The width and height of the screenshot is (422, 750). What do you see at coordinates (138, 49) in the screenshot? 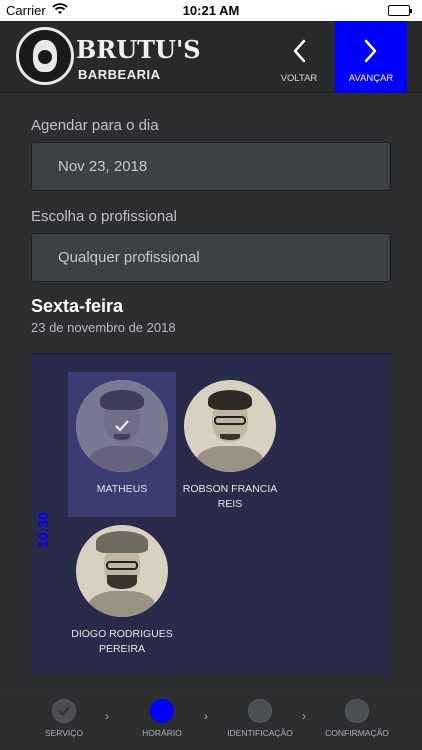
I see `brand-name: BRUTU'S` at bounding box center [138, 49].